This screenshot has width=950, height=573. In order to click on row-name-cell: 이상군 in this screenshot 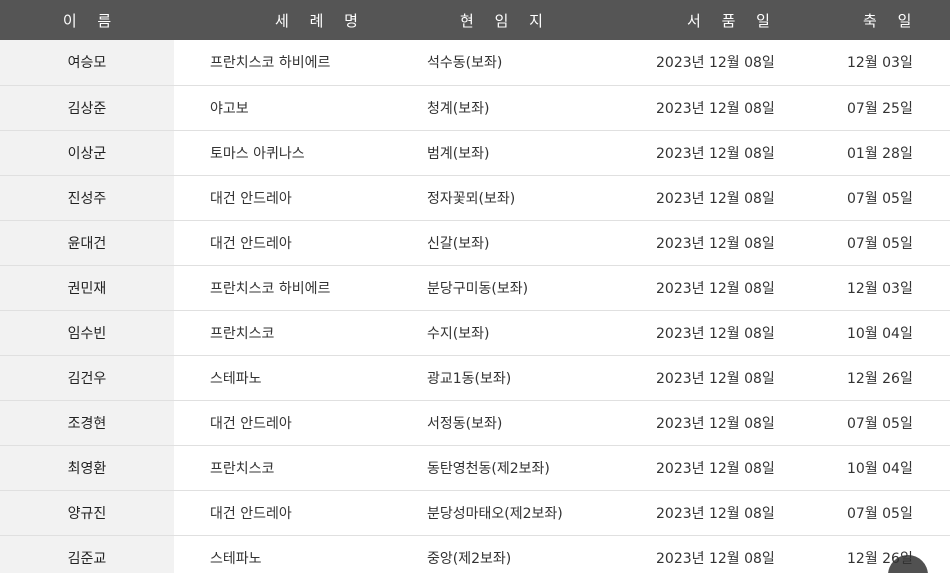, I will do `click(87, 153)`.